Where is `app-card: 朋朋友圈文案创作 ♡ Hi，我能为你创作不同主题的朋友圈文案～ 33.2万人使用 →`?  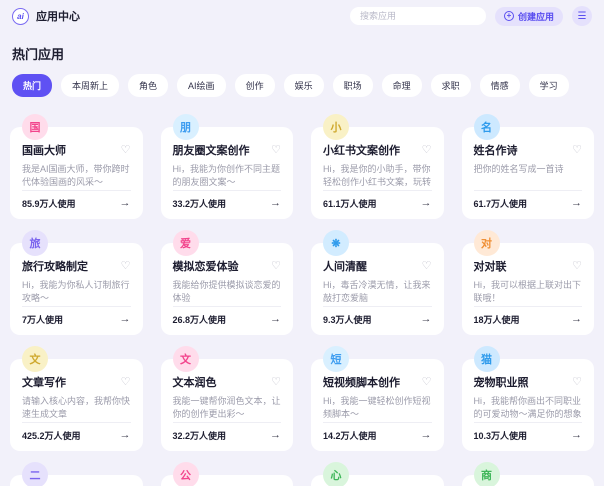 app-card: 朋朋友圈文案创作 ♡ Hi，我能为你创作不同主题的朋友圈文案～ 33.2万人使用 → is located at coordinates (226, 166).